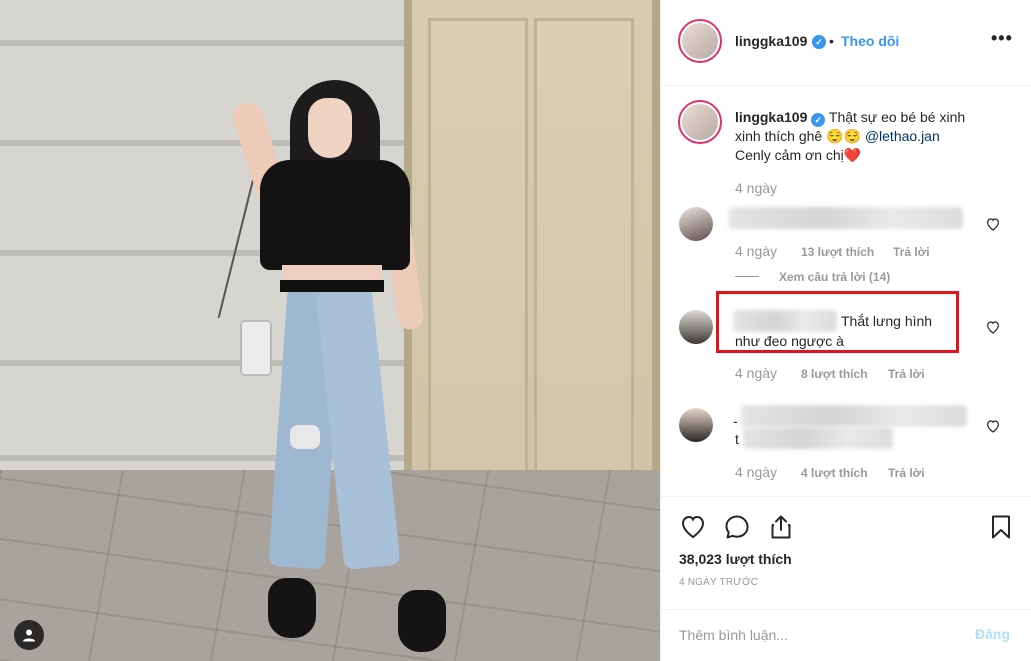 Image resolution: width=1031 pixels, height=661 pixels. Describe the element at coordinates (756, 188) in the screenshot. I see `caption-age: 4 ngày` at that location.